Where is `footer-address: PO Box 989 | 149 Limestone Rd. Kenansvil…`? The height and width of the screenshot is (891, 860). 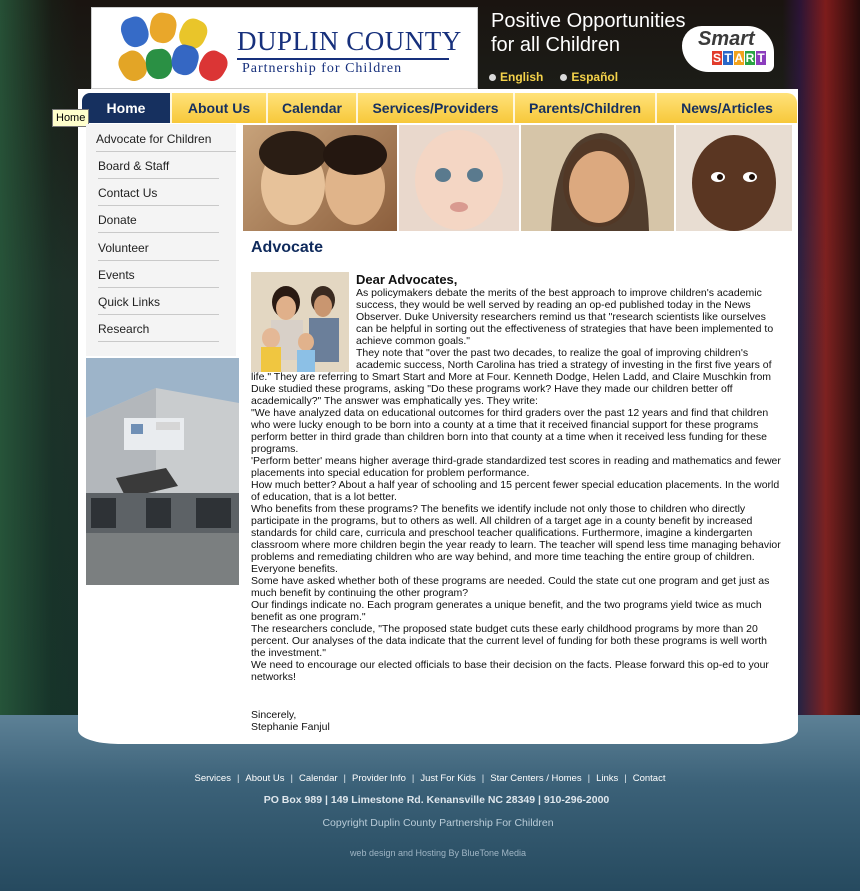
footer-address: PO Box 989 | 149 Limestone Rd. Kenansvil… is located at coordinates (436, 800).